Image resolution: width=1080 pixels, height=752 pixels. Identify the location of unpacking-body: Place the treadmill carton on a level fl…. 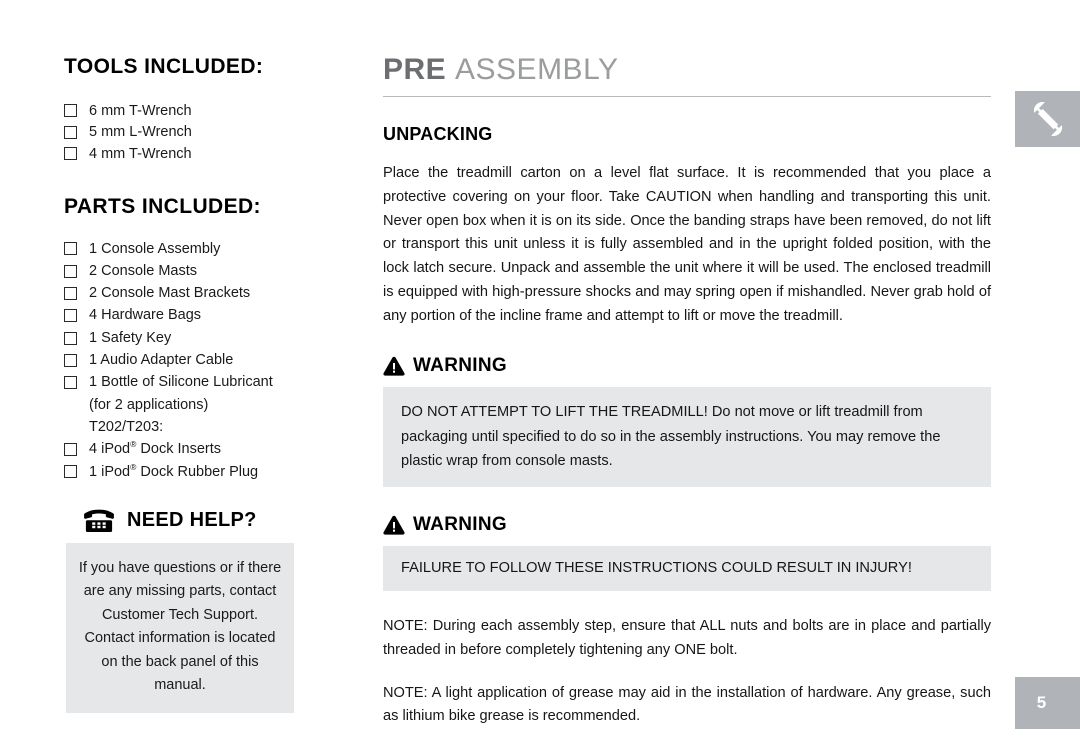
(687, 244).